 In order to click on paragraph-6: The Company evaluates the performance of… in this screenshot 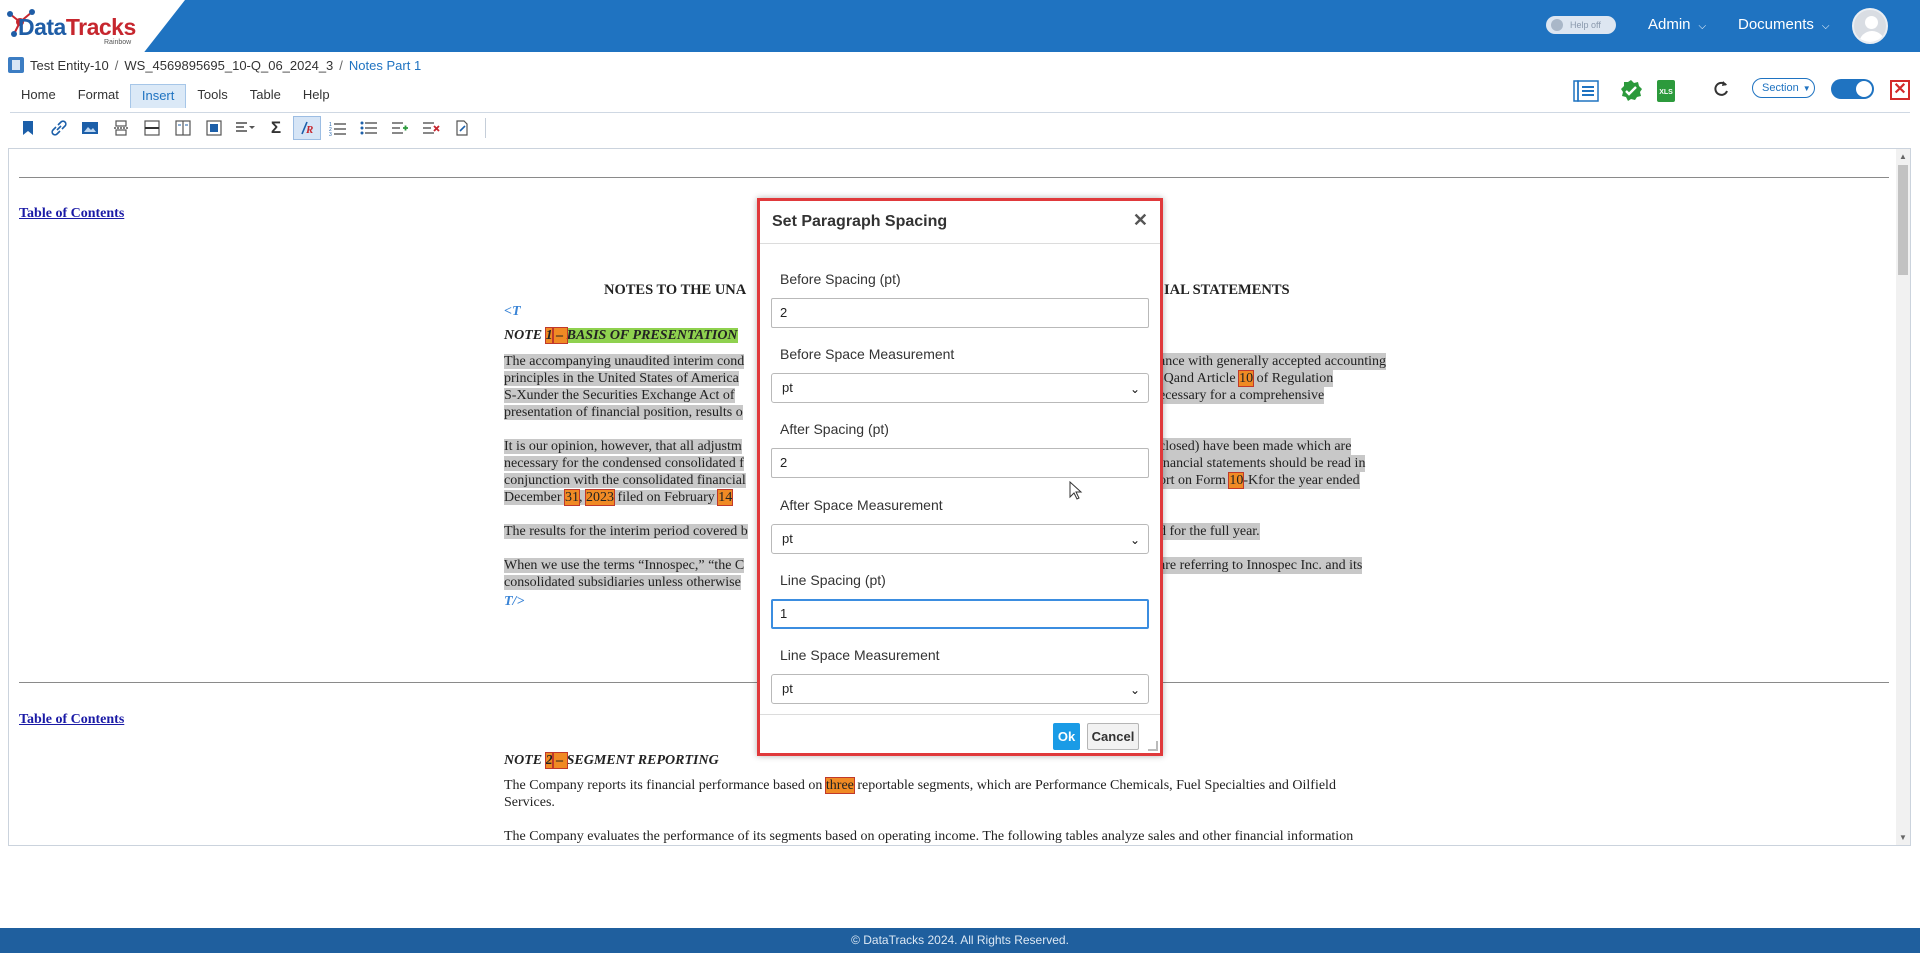, I will do `click(929, 836)`.